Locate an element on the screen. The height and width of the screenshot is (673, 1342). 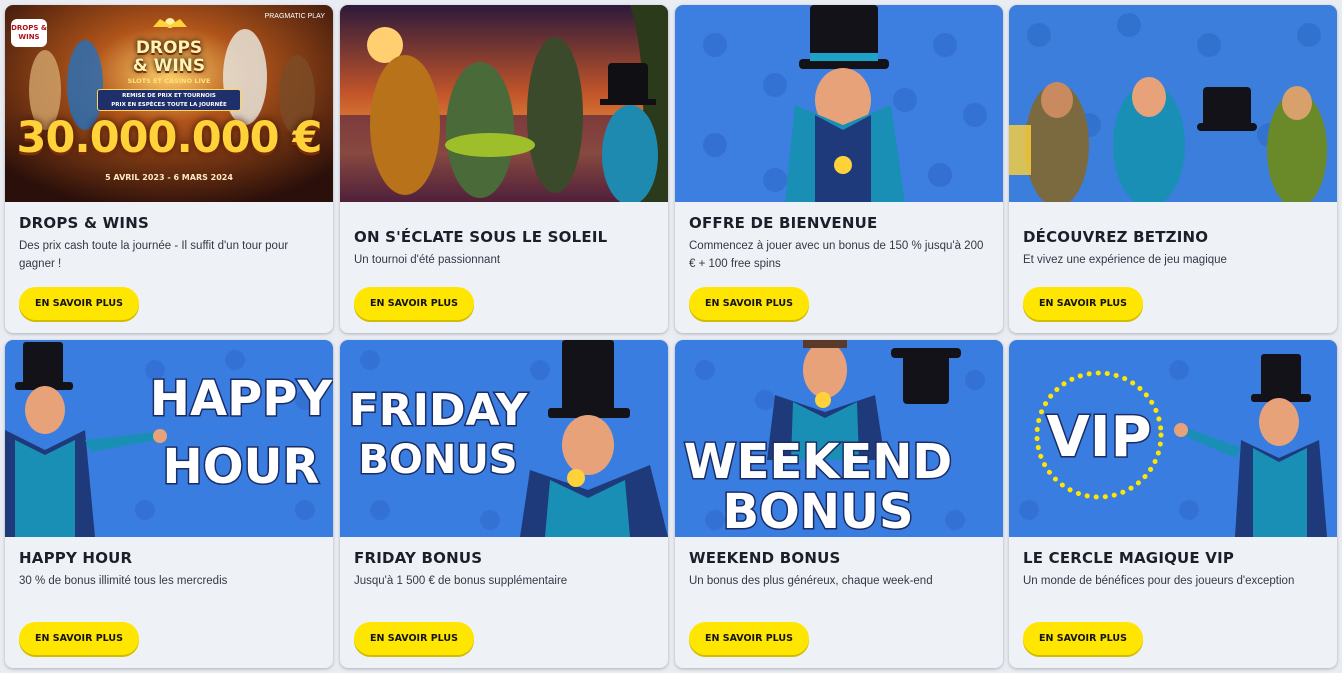
promo-title: LE CERCLE MAGIQUE VIP is located at coordinates (1129, 558).